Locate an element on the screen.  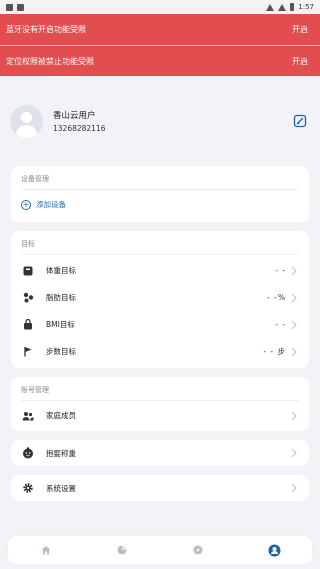
weight-goal-value: - - is located at coordinates (280, 270).